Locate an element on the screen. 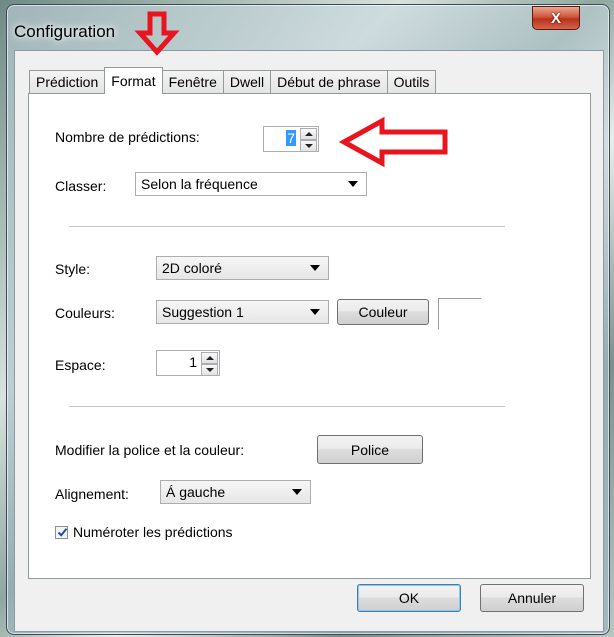  numbering-checkbox is located at coordinates (61, 532).